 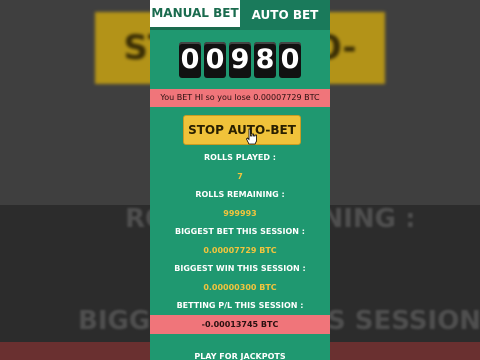 What do you see at coordinates (240, 250) in the screenshot?
I see `biggest-bet-value: 0.00007729 BTC` at bounding box center [240, 250].